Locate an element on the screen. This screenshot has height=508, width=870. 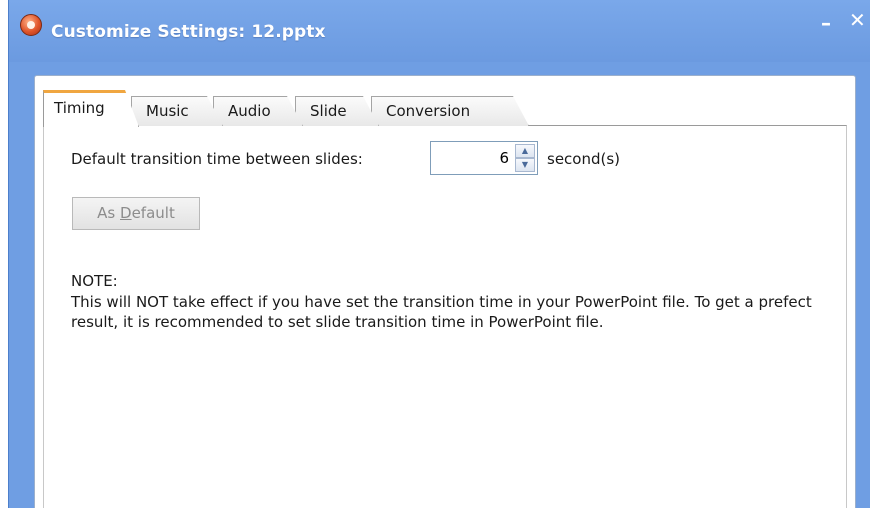
close-button: ✕ is located at coordinates (857, 20).